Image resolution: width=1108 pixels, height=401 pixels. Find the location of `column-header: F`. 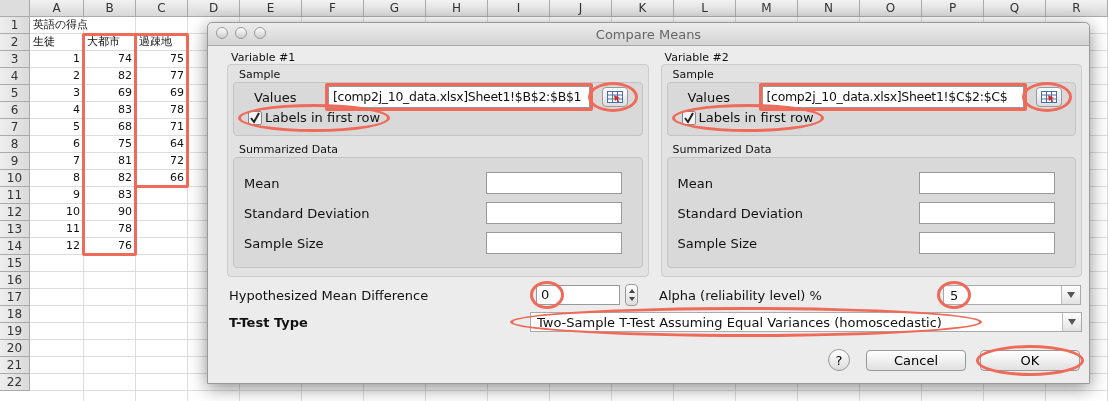

column-header: F is located at coordinates (333, 8).